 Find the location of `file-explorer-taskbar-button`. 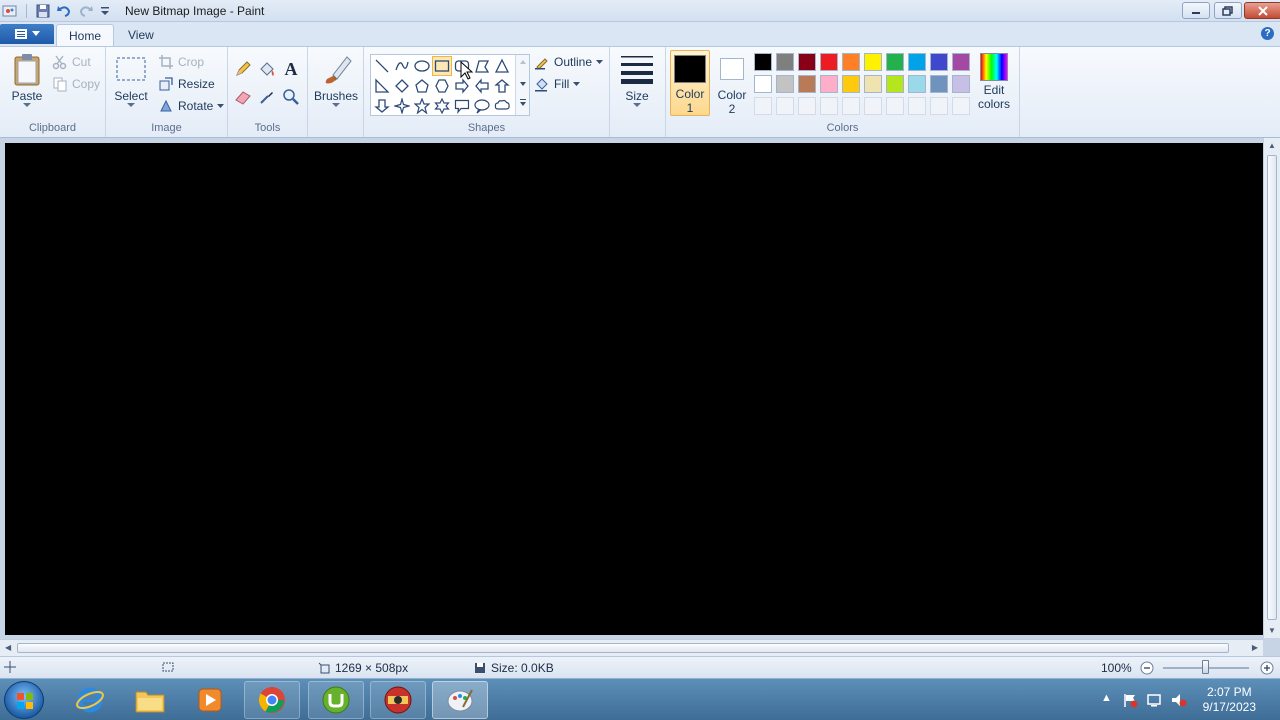

file-explorer-taskbar-button is located at coordinates (150, 700).